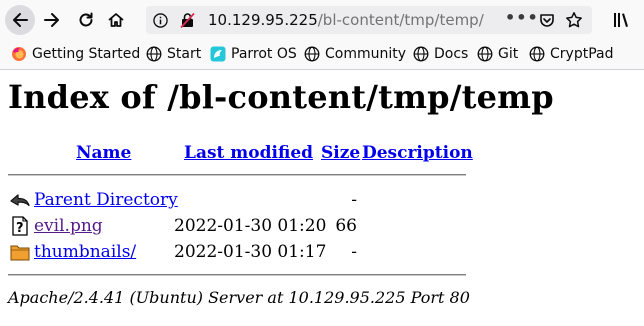 The height and width of the screenshot is (326, 644). I want to click on link-evil-png: evil.png, so click(68, 226).